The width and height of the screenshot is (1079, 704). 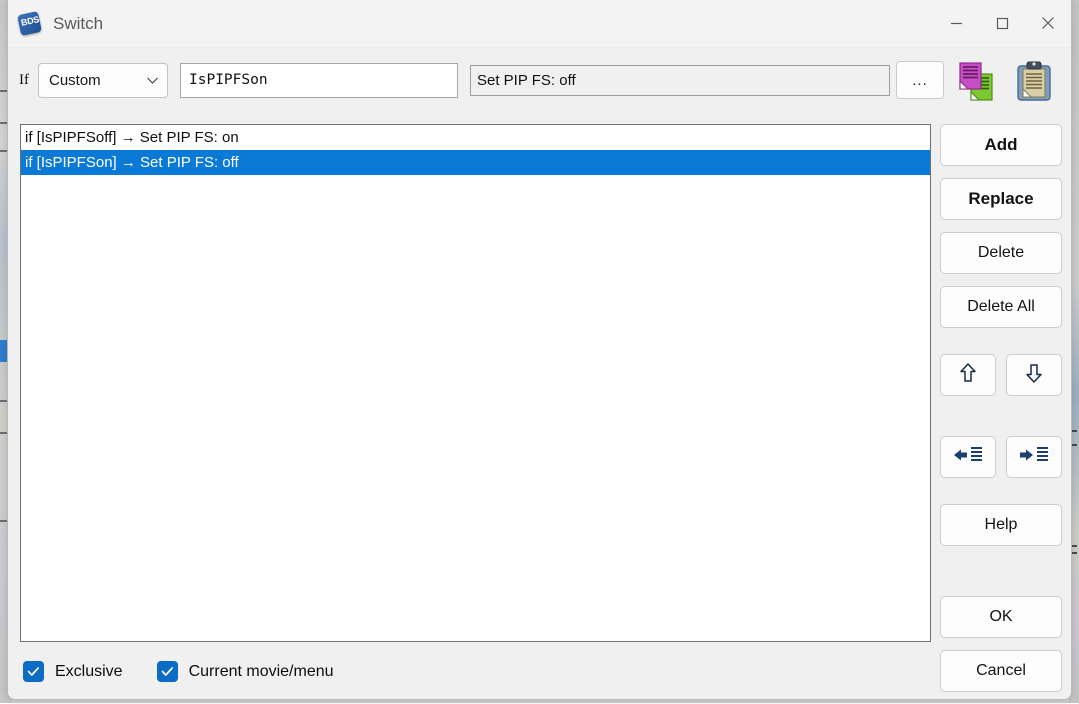 I want to click on exclusive-checkbox, so click(x=33, y=671).